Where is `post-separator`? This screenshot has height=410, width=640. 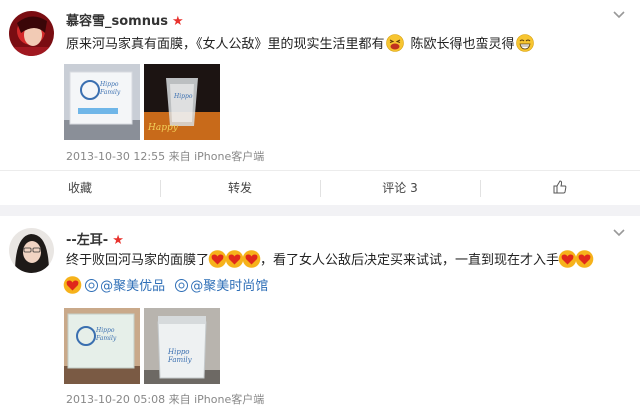
post-separator is located at coordinates (320, 210).